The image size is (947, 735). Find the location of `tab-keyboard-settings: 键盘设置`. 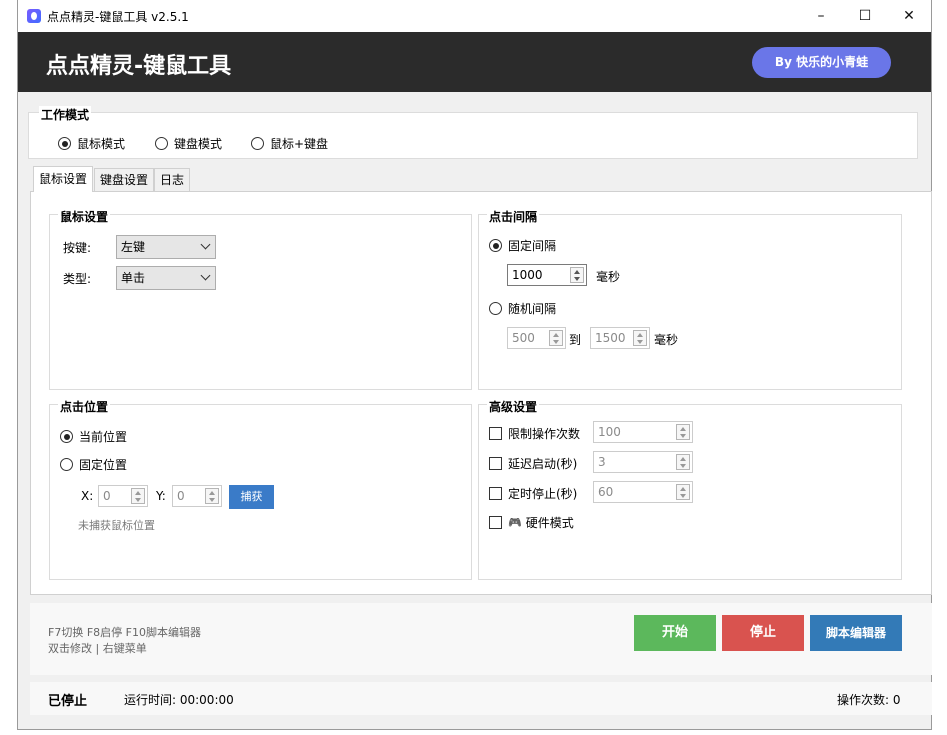

tab-keyboard-settings: 键盘设置 is located at coordinates (124, 179).